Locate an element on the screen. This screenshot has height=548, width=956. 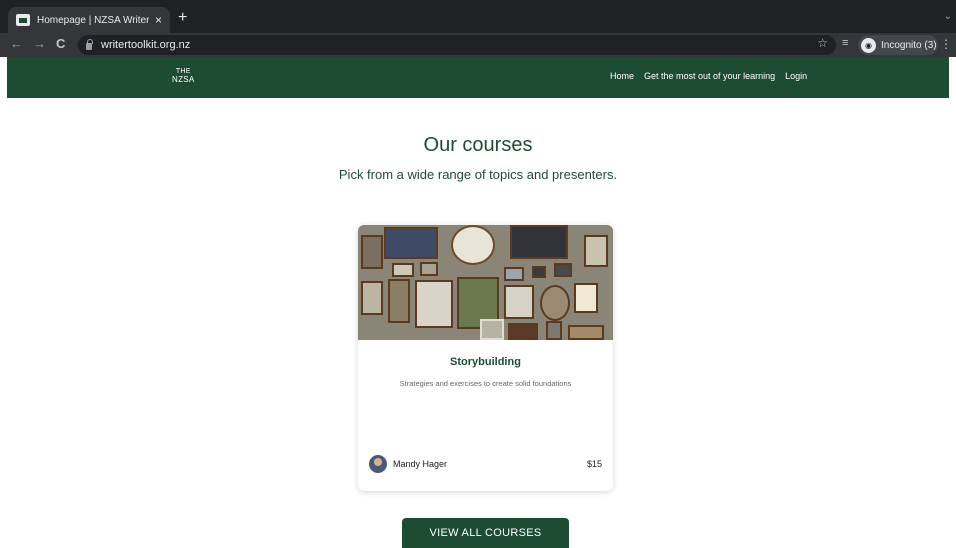
nav-link-learning-guide: Get the most out of your learning is located at coordinates (709, 76).